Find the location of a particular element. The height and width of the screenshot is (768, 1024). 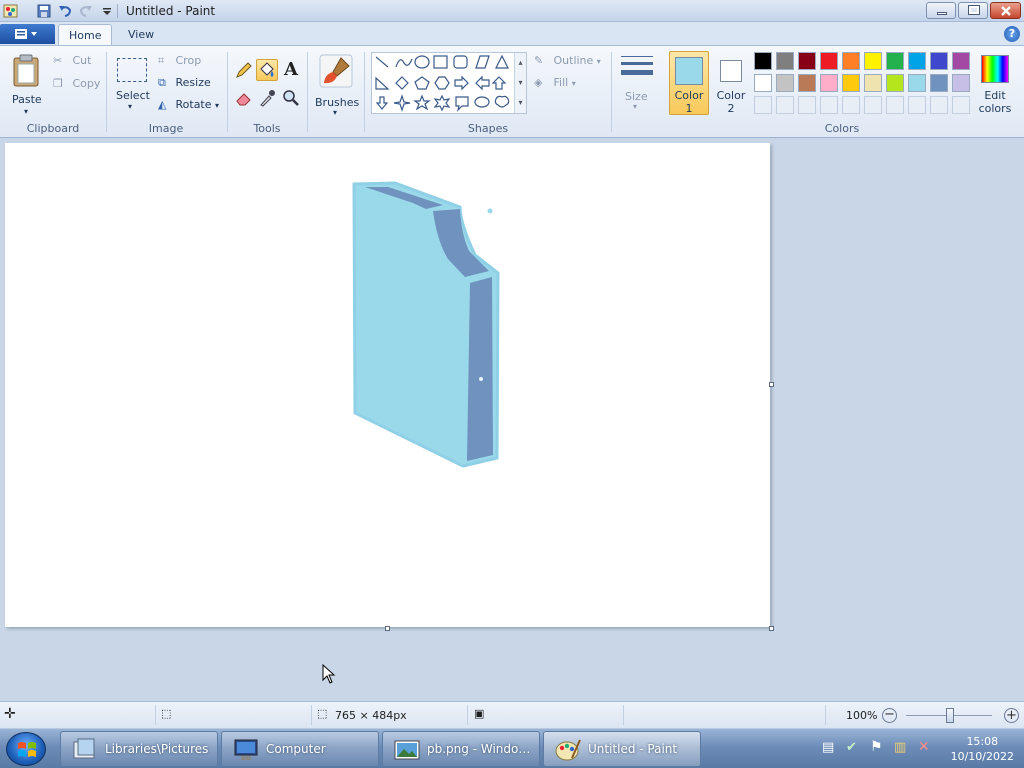

crop-button: ⌗ Crop is located at coordinates (179, 61).